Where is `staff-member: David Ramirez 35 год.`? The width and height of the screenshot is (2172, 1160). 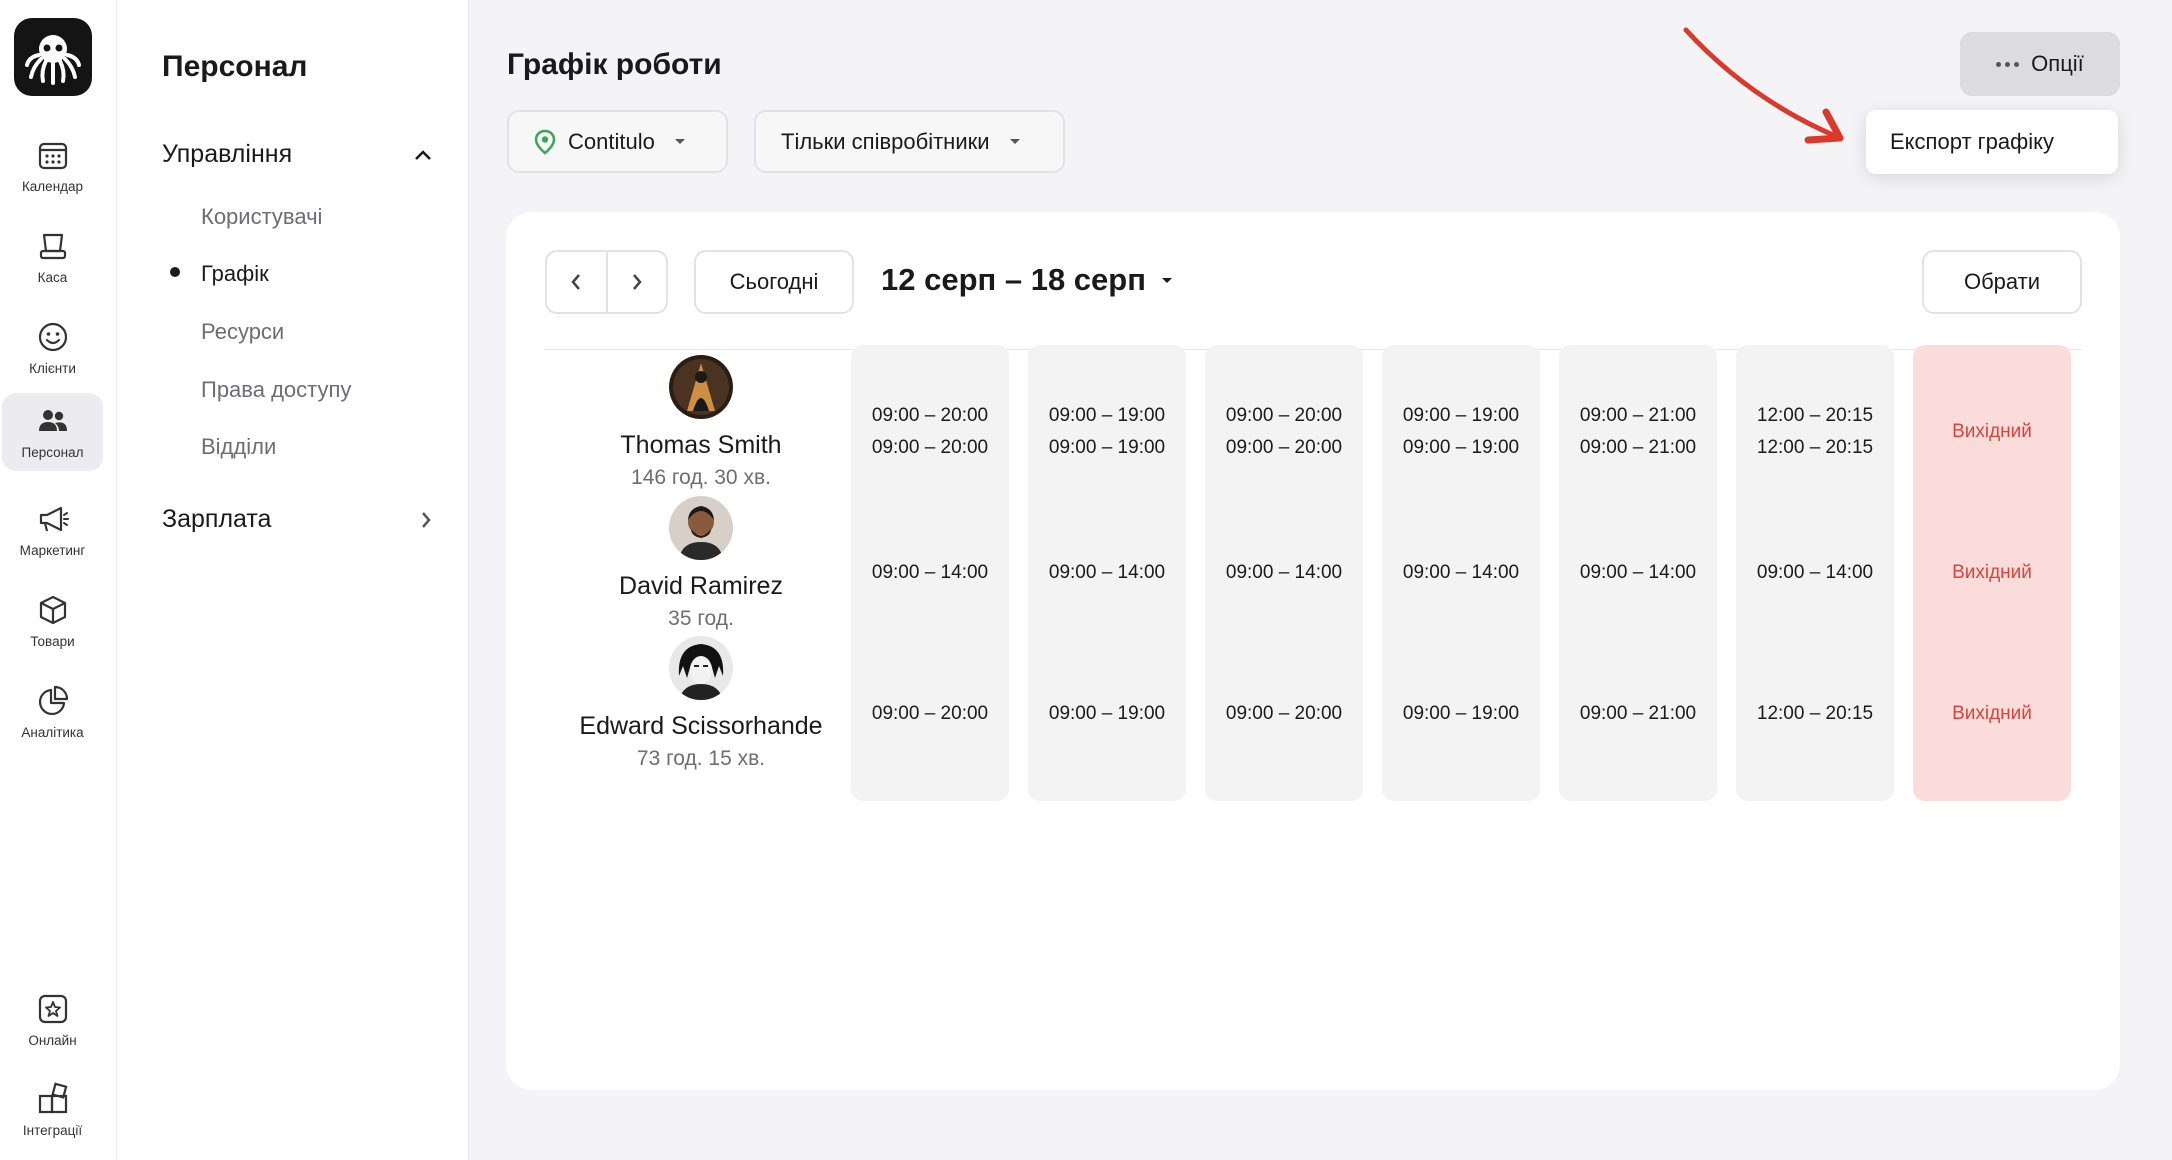 staff-member: David Ramirez 35 год. is located at coordinates (701, 563).